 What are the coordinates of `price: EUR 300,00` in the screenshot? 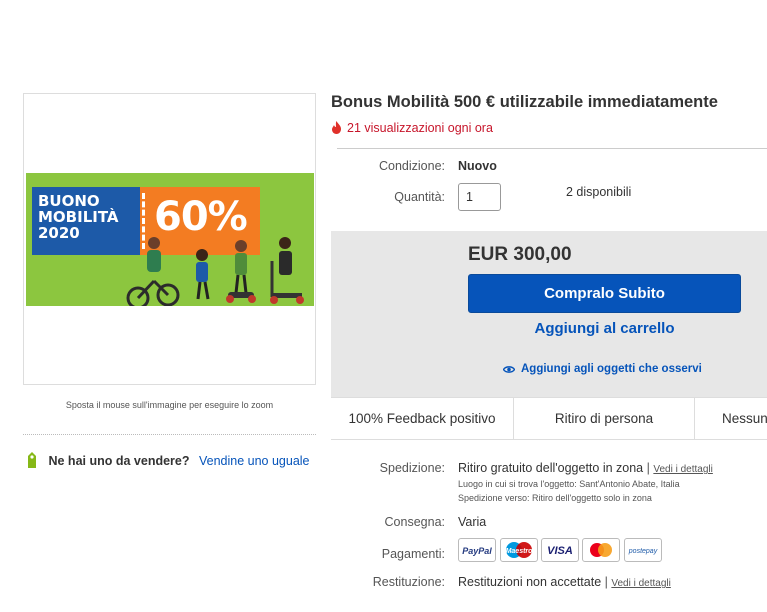 It's located at (520, 254).